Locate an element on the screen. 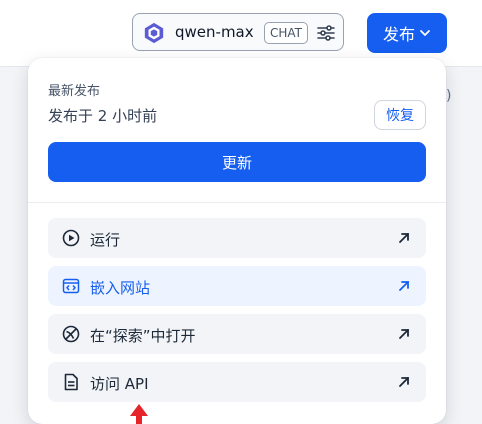 Image resolution: width=482 pixels, height=424 pixels. model-type-badge: CHAT is located at coordinates (286, 33).